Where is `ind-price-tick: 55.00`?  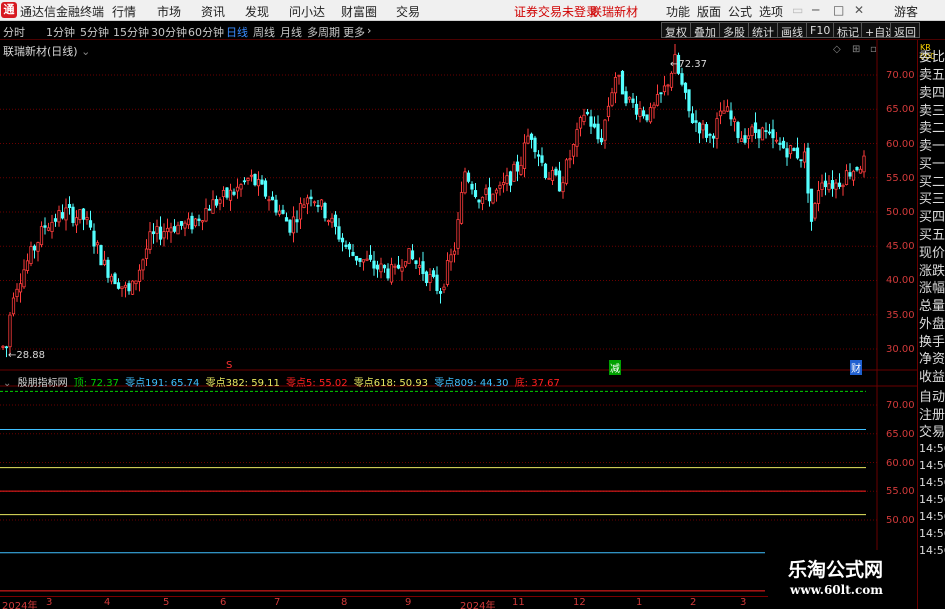
ind-price-tick: 55.00 is located at coordinates (900, 491).